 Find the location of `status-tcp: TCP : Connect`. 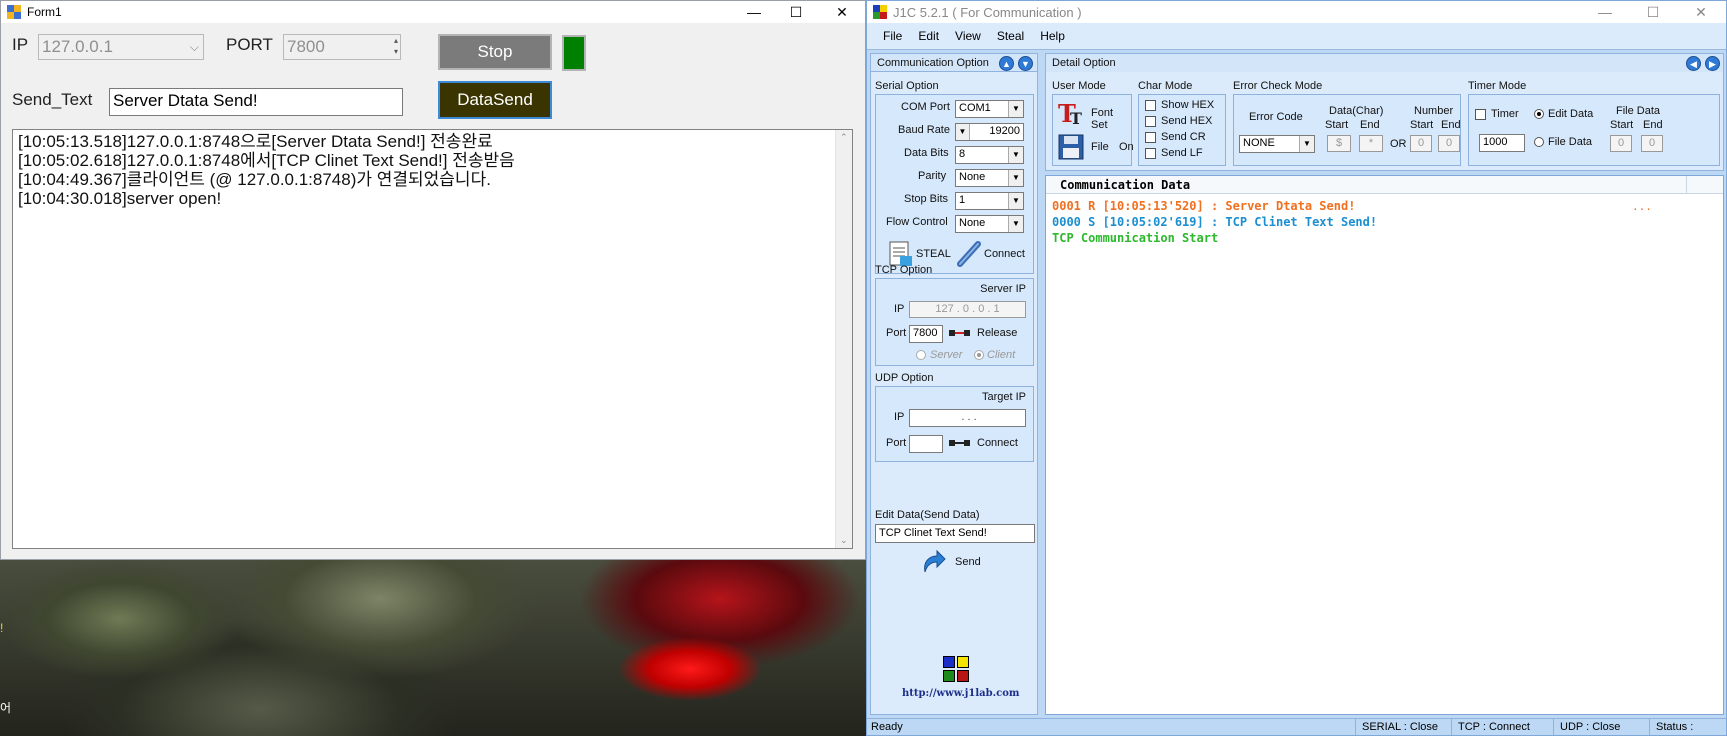

status-tcp: TCP : Connect is located at coordinates (1502, 727).